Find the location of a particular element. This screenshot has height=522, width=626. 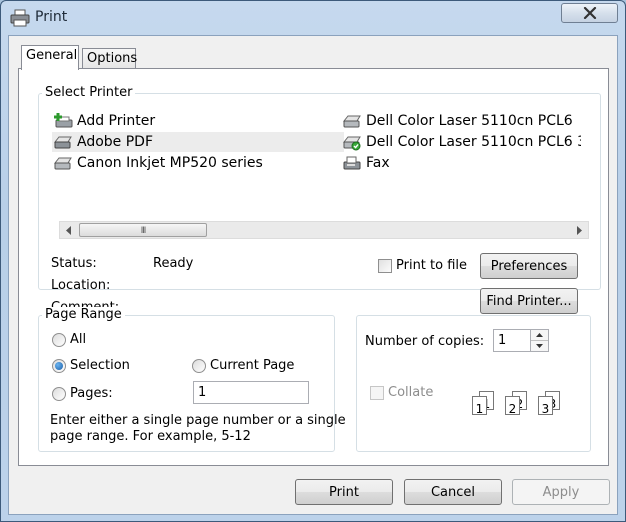

printer-item-dell-pcl6: Dell Color Laser 5110cn PCL6 is located at coordinates (461, 121).